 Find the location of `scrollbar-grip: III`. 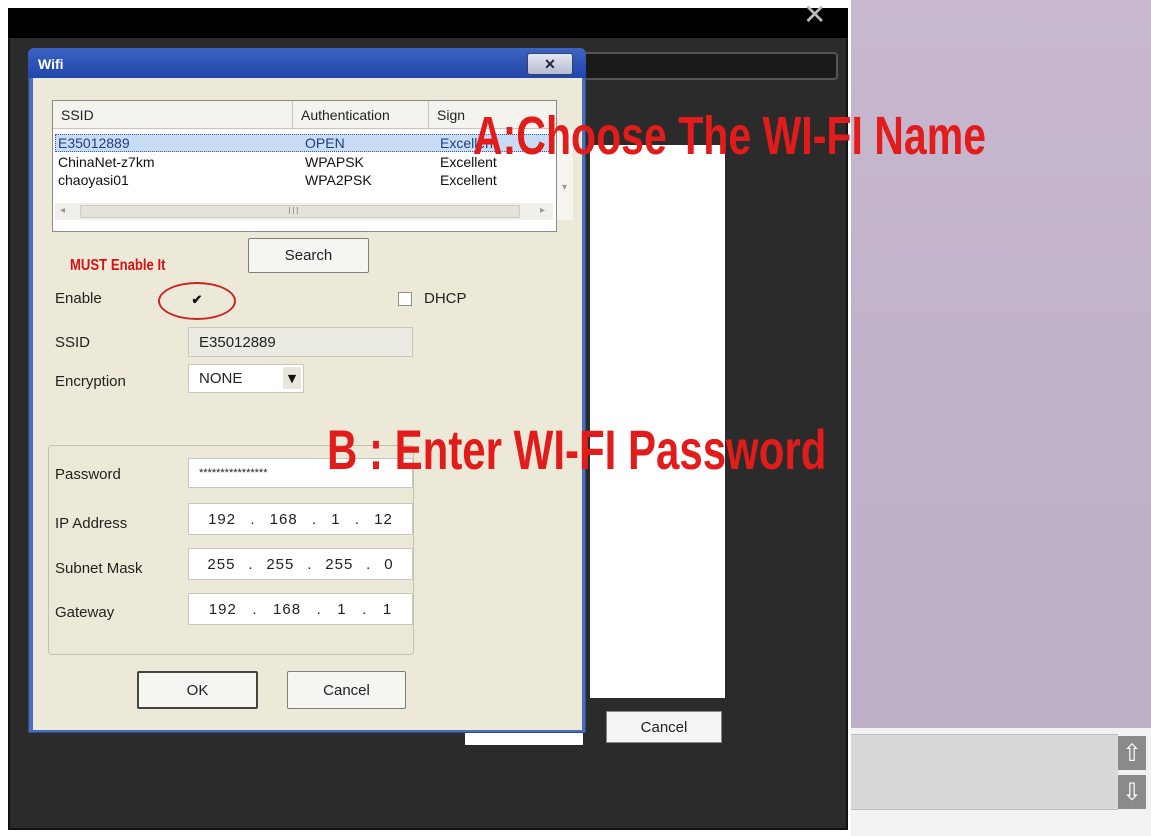

scrollbar-grip: III is located at coordinates (294, 211).